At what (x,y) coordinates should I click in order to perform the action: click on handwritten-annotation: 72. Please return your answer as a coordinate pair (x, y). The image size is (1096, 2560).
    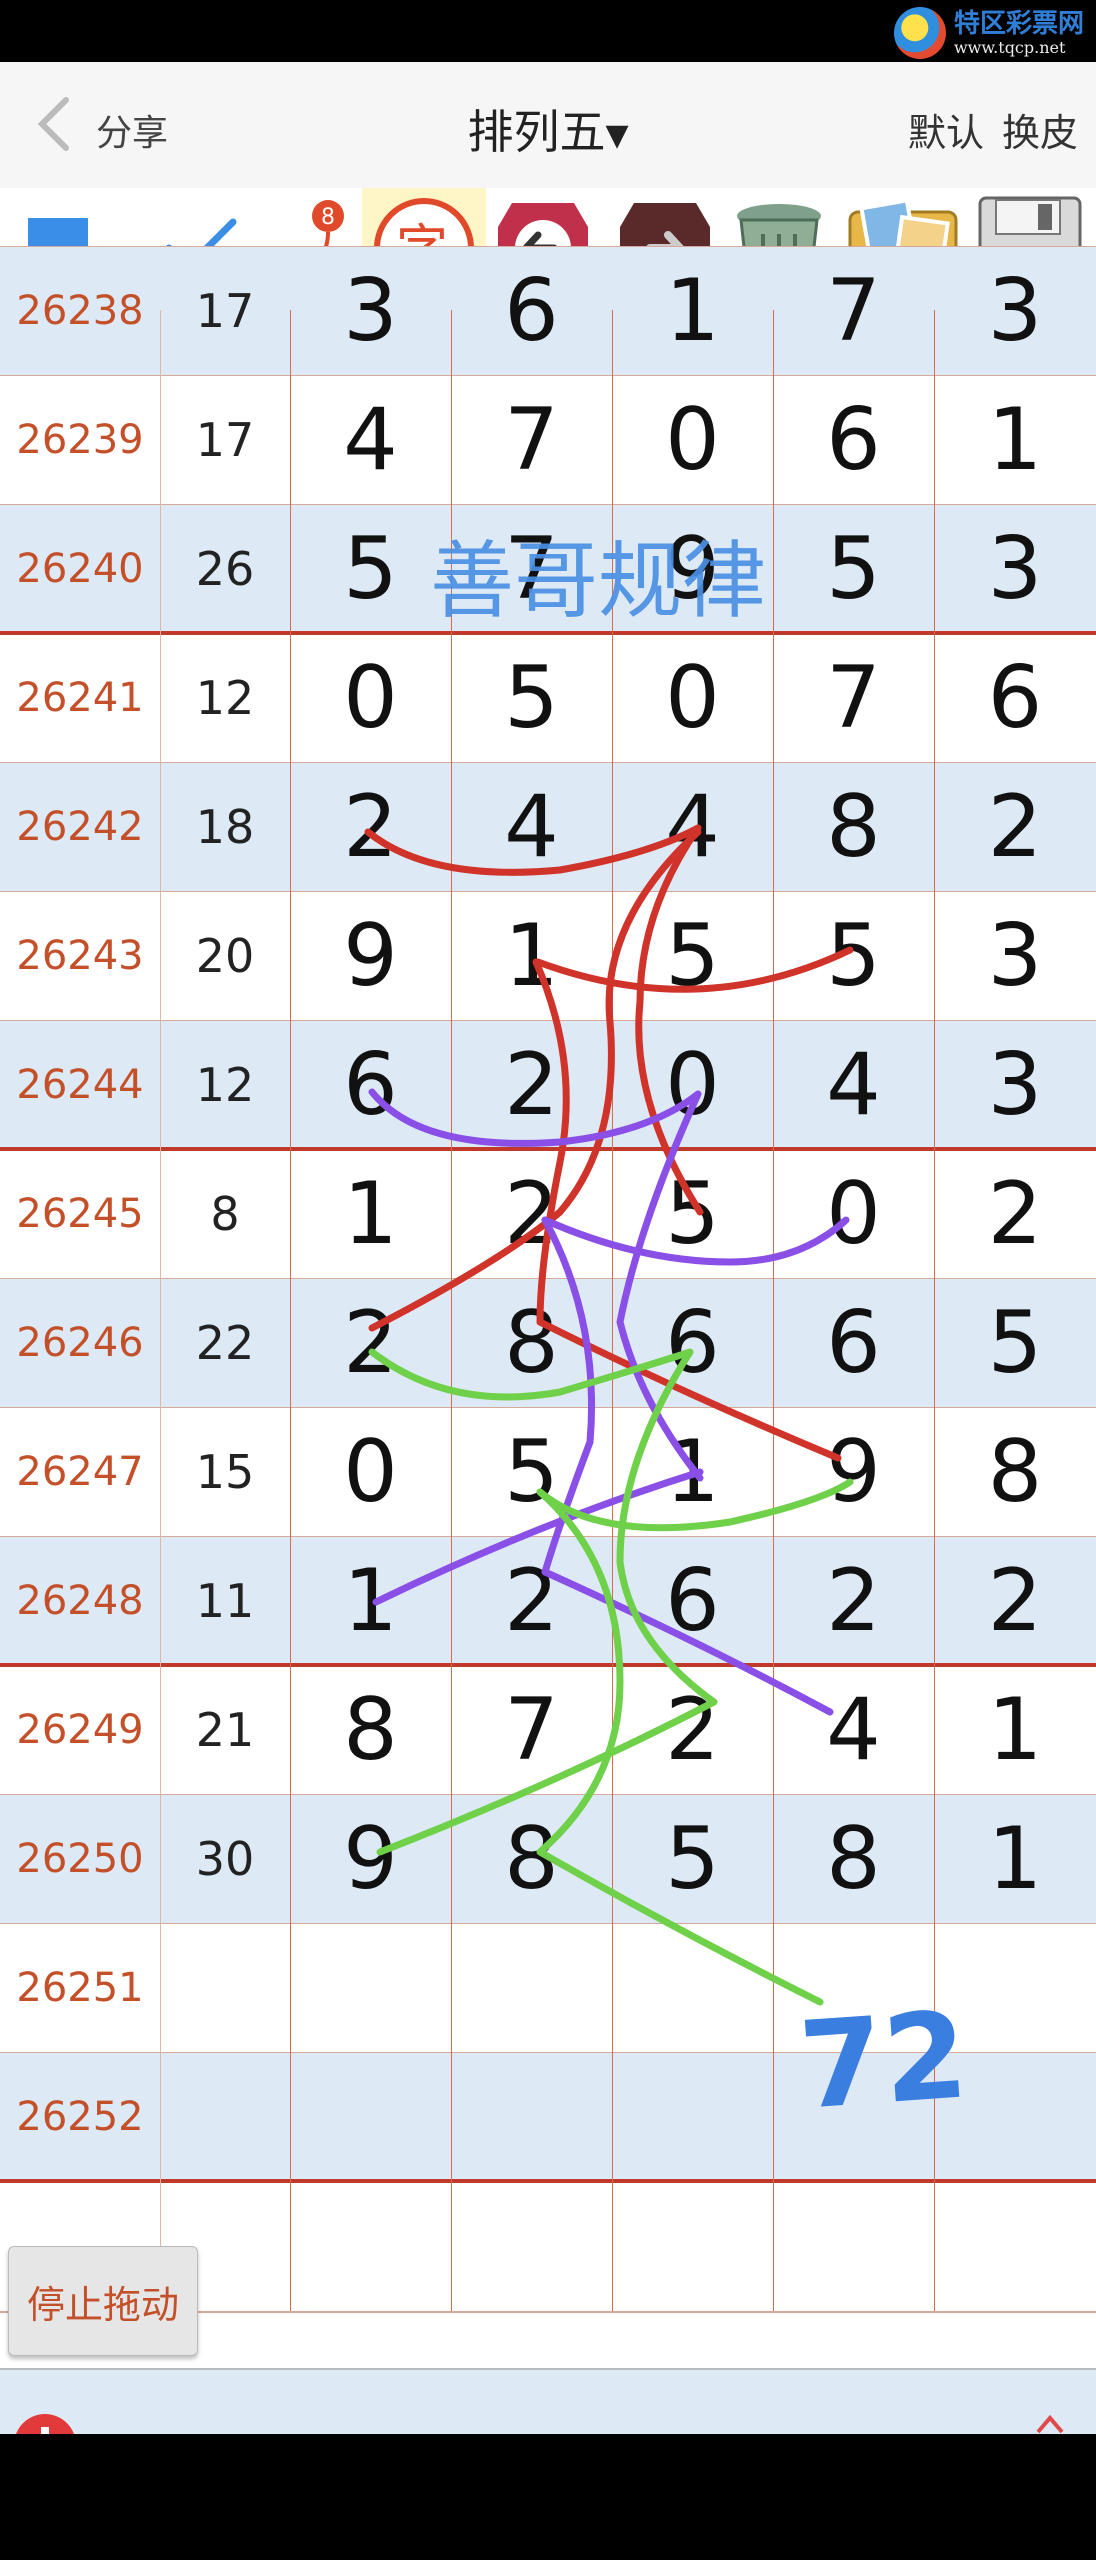
    Looking at the image, I should click on (883, 2061).